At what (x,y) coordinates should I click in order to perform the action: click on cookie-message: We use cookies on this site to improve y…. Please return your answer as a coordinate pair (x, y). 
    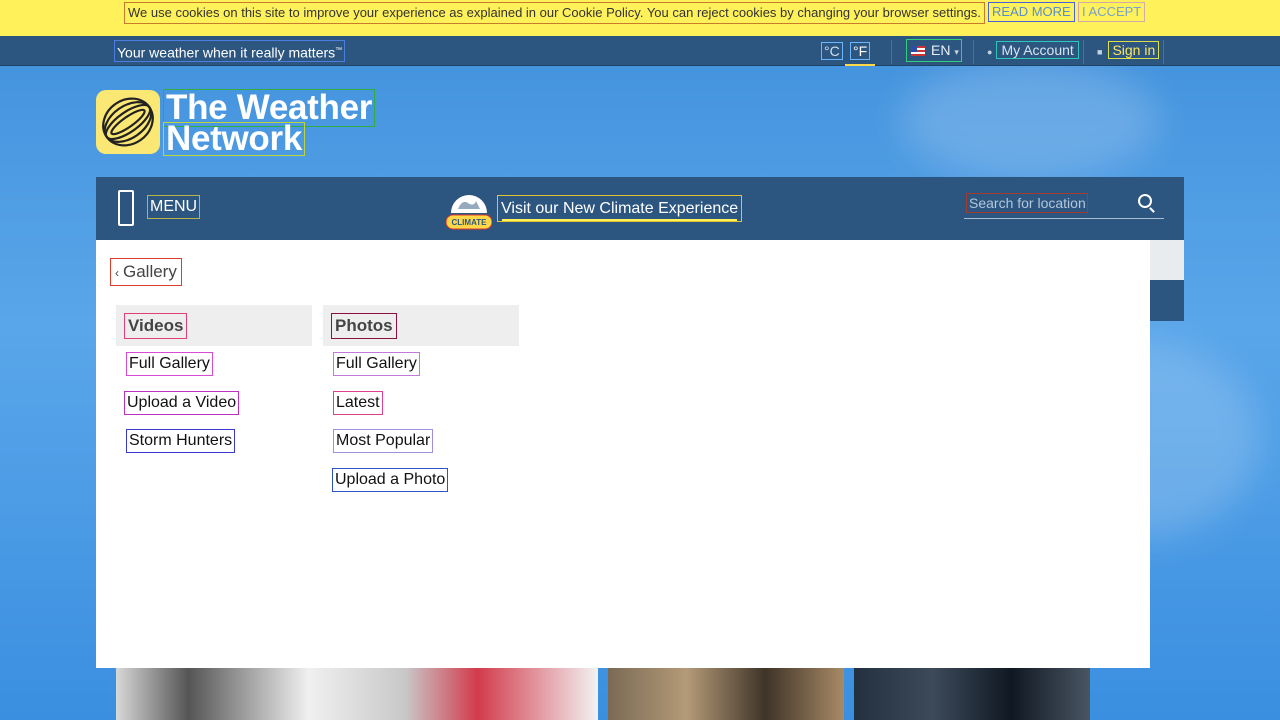
    Looking at the image, I should click on (554, 13).